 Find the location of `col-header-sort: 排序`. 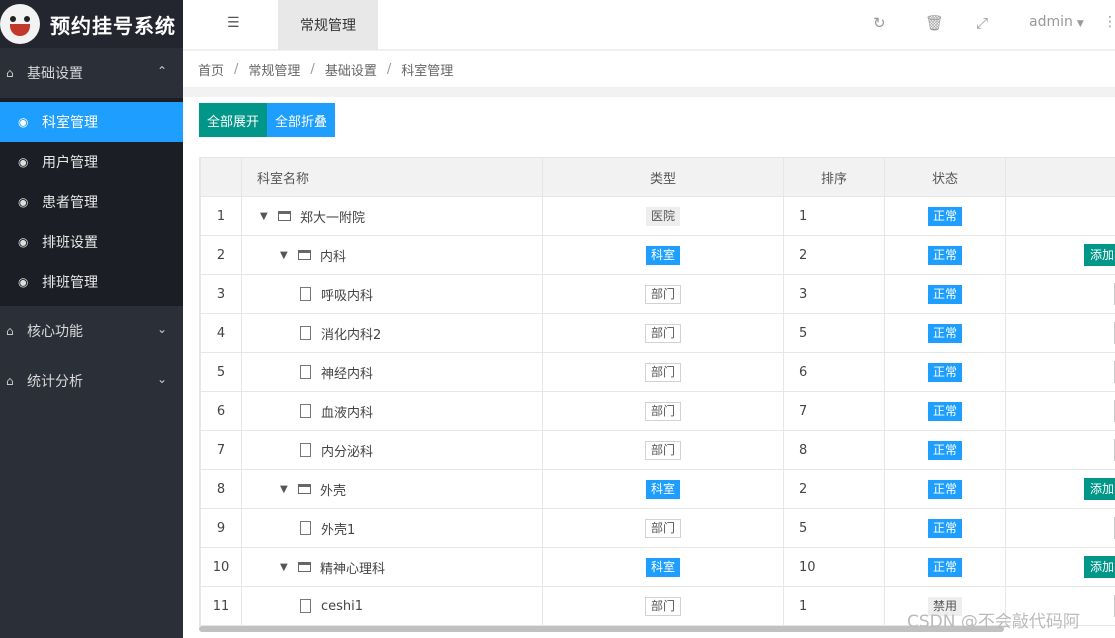

col-header-sort: 排序 is located at coordinates (834, 177).